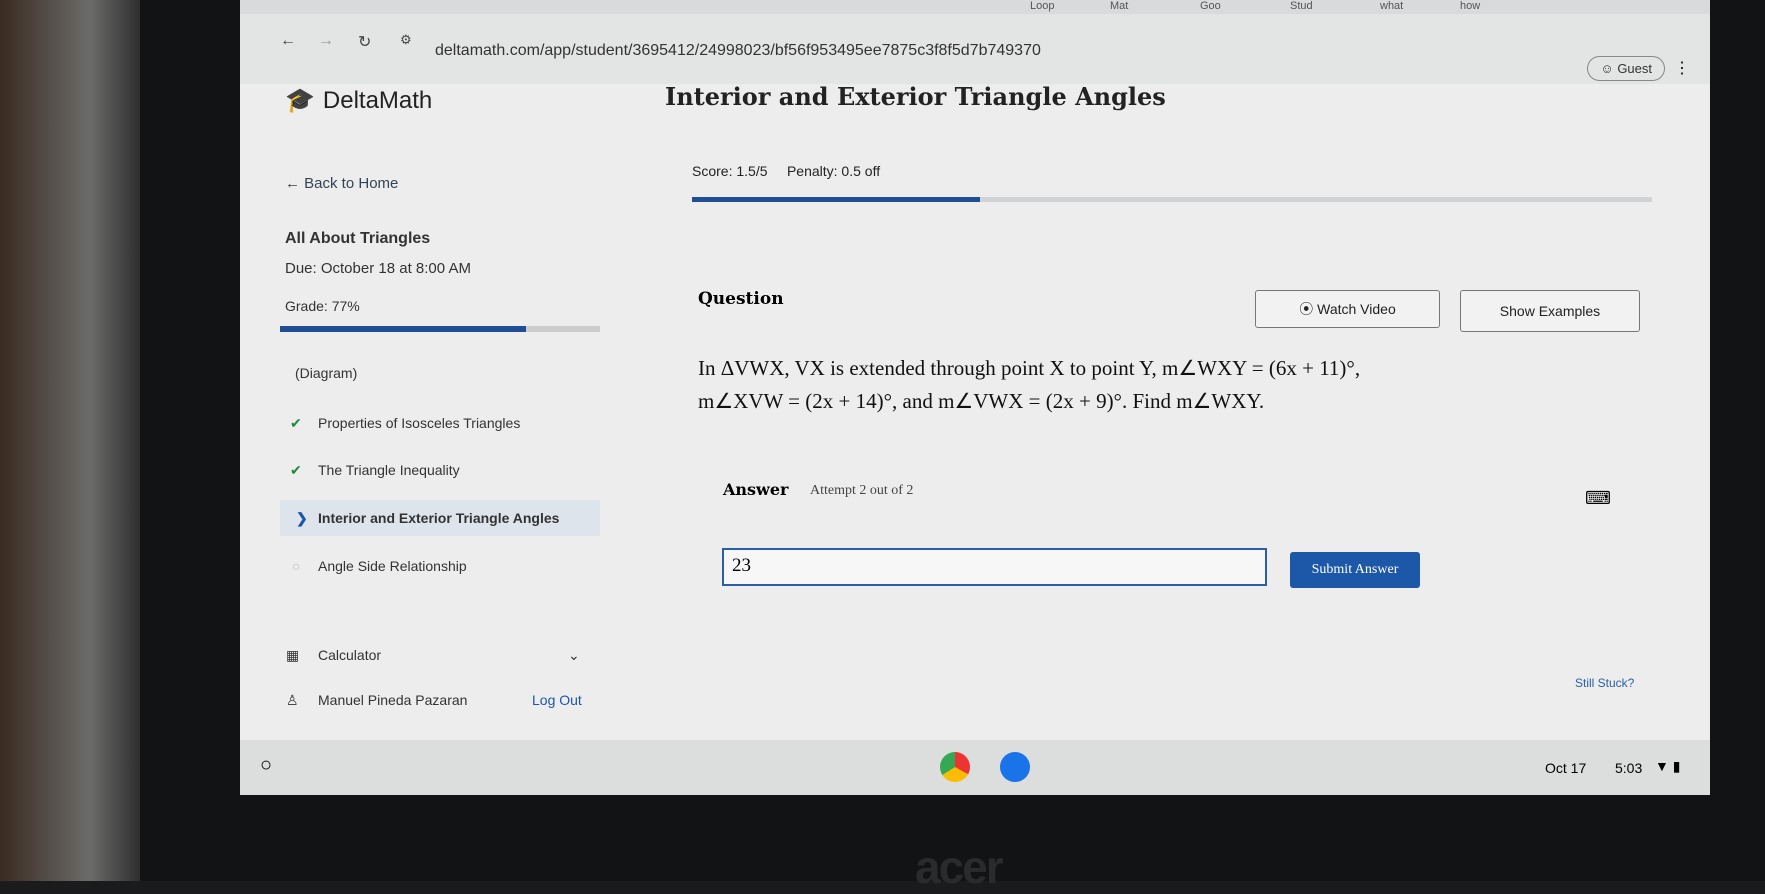 The height and width of the screenshot is (894, 1765). I want to click on topic-label: Interior and Exterior Triangle Angles, so click(439, 518).